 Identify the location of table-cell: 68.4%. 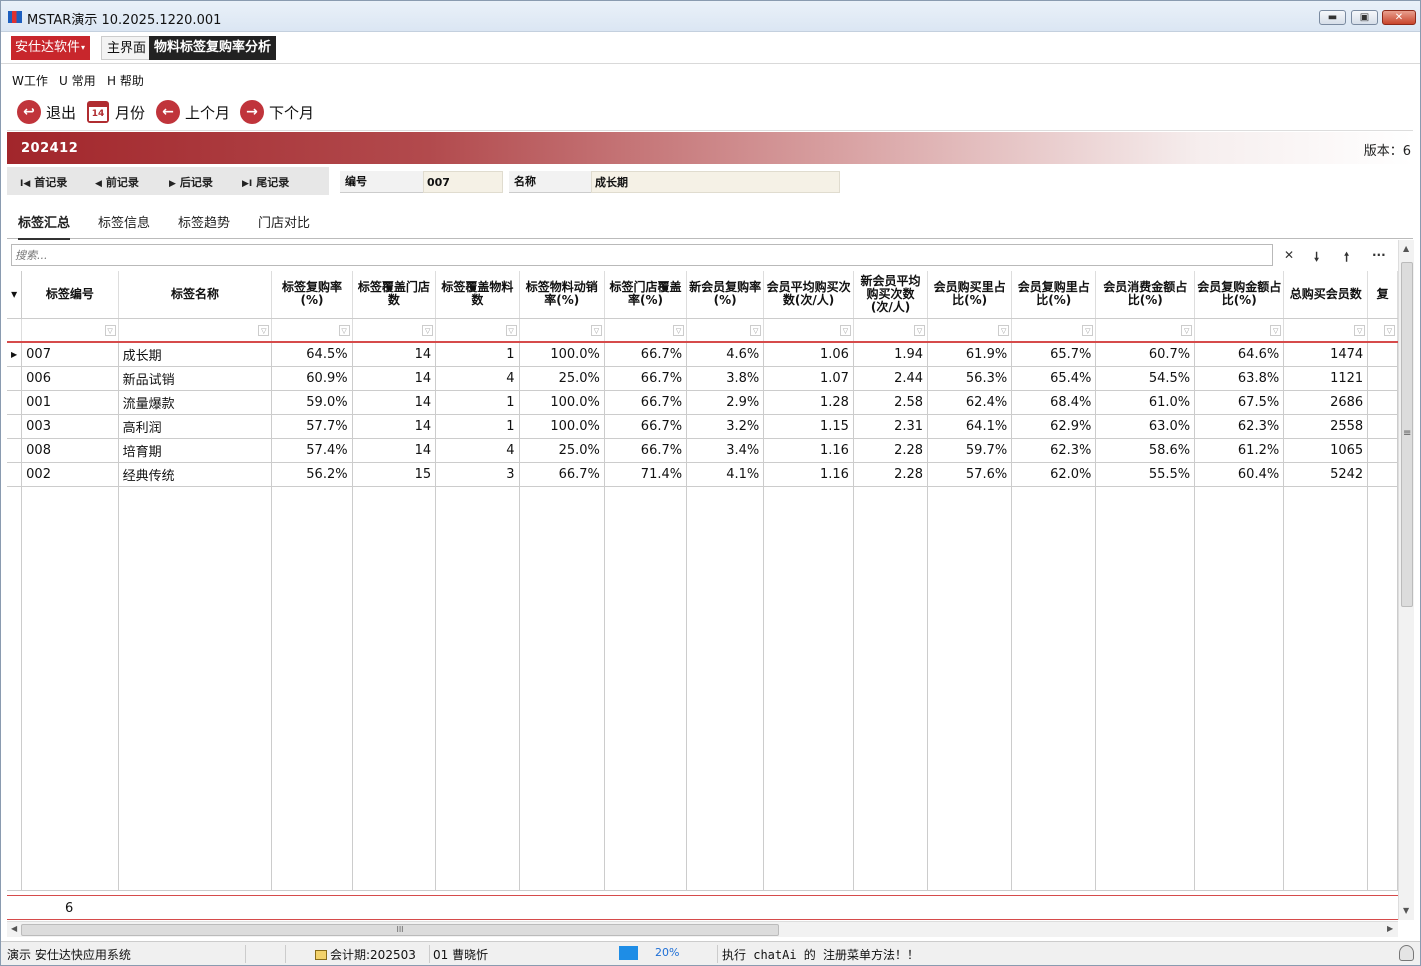
(1054, 402).